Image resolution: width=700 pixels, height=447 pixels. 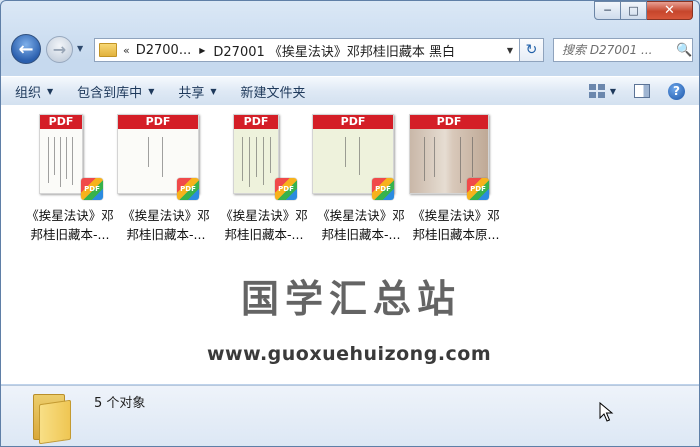 I want to click on back-arrow-icon: ←, so click(x=26, y=49).